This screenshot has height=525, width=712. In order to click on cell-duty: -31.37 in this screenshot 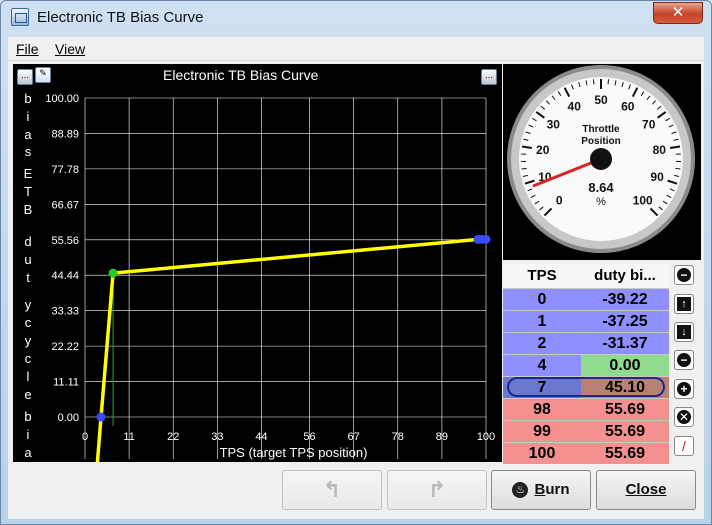, I will do `click(625, 343)`.